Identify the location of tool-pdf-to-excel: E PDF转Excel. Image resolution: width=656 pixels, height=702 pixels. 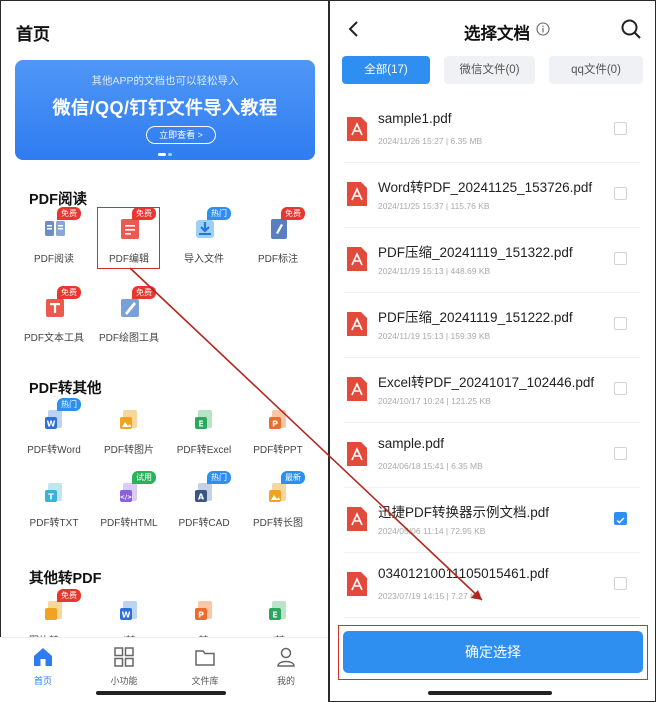
(204, 438).